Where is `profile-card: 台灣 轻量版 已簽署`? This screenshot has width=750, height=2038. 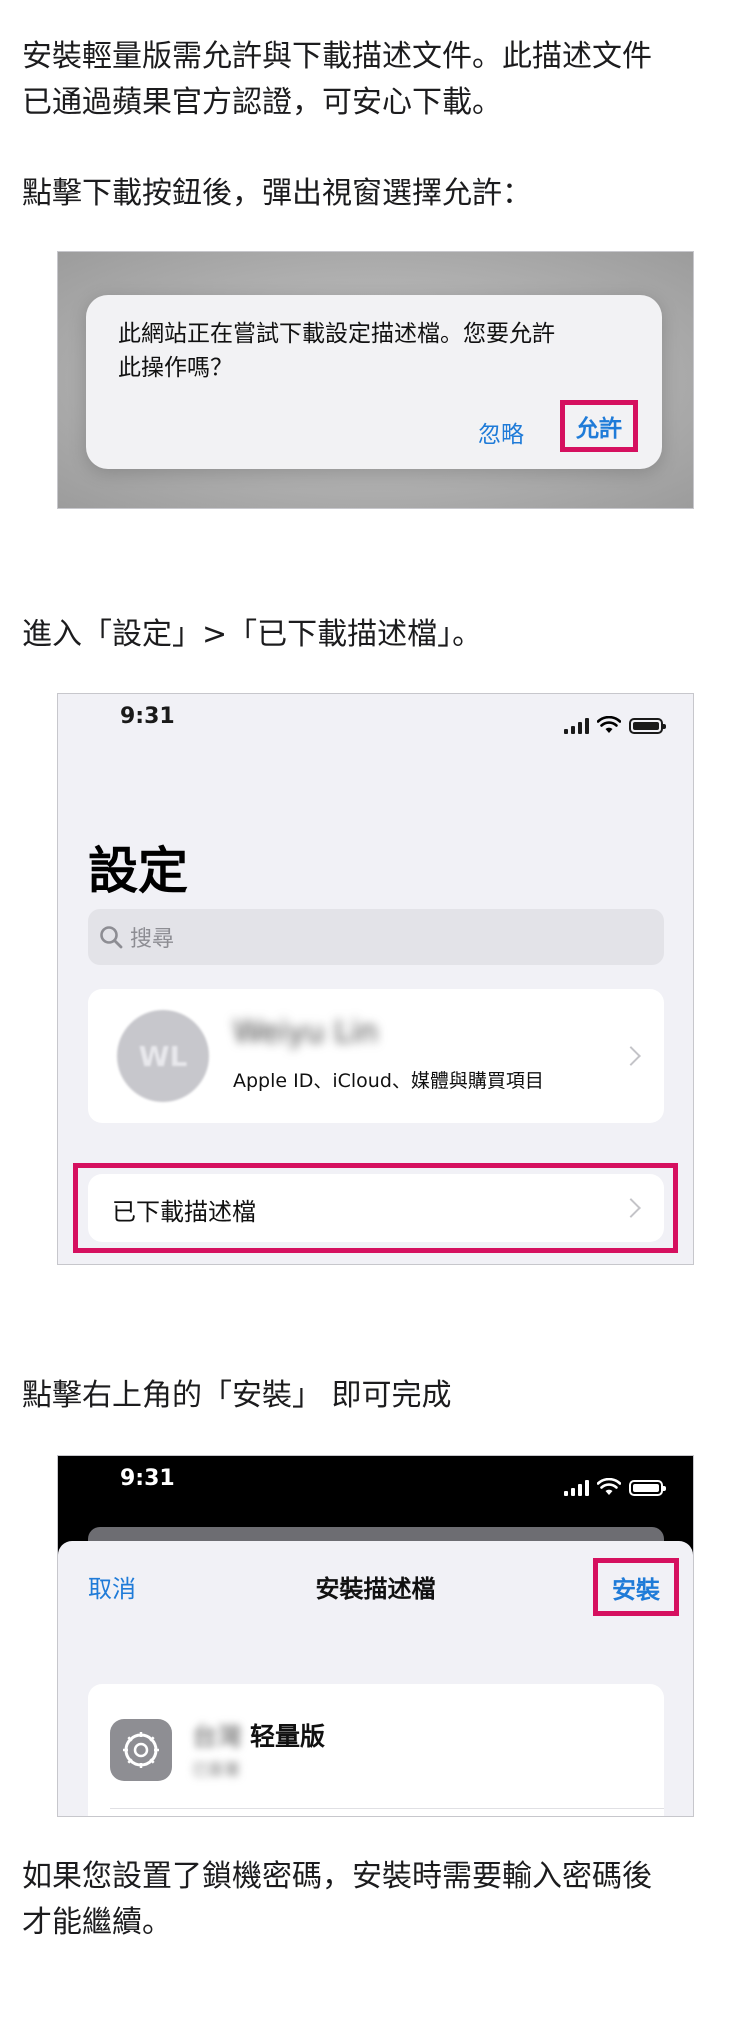
profile-card: 台灣 轻量版 已簽署 is located at coordinates (376, 1750).